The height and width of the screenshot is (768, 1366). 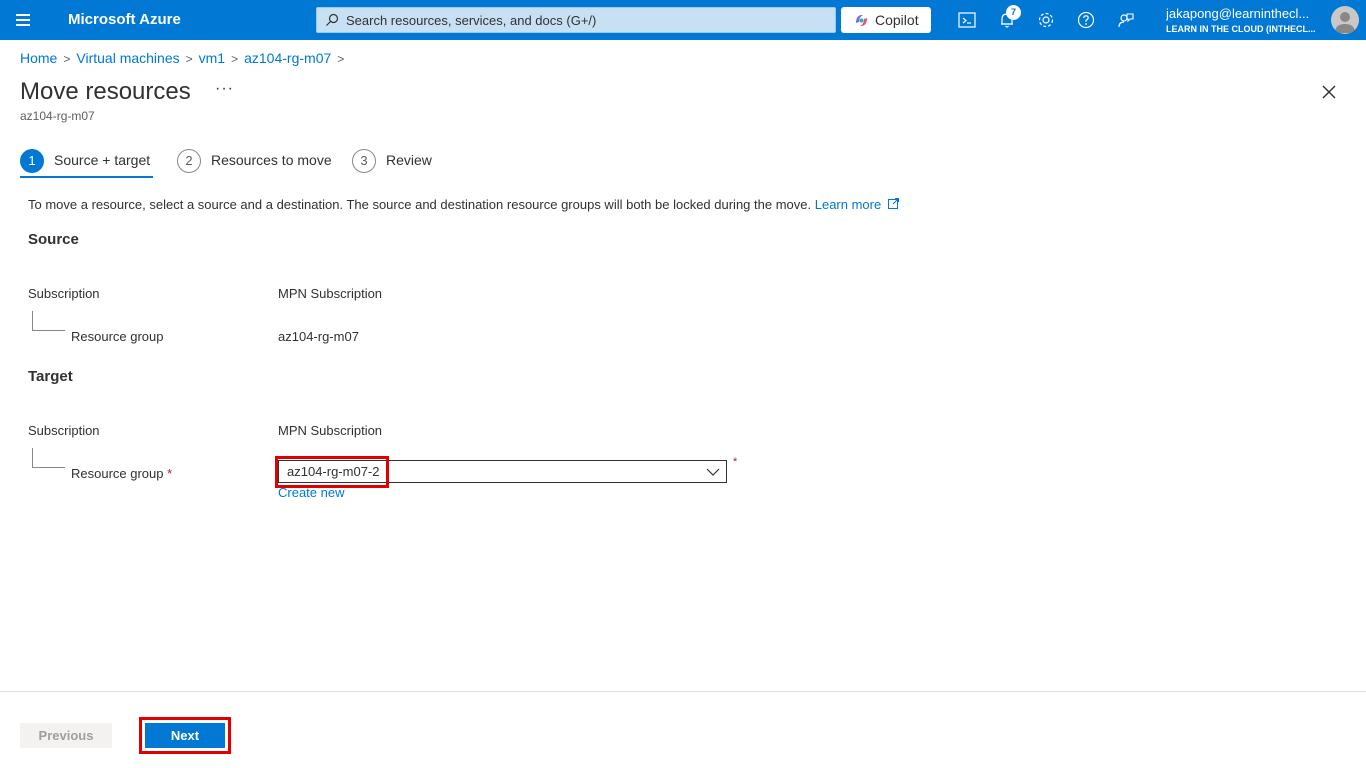 What do you see at coordinates (330, 430) in the screenshot?
I see `target-subscription-value: MPN Subscription` at bounding box center [330, 430].